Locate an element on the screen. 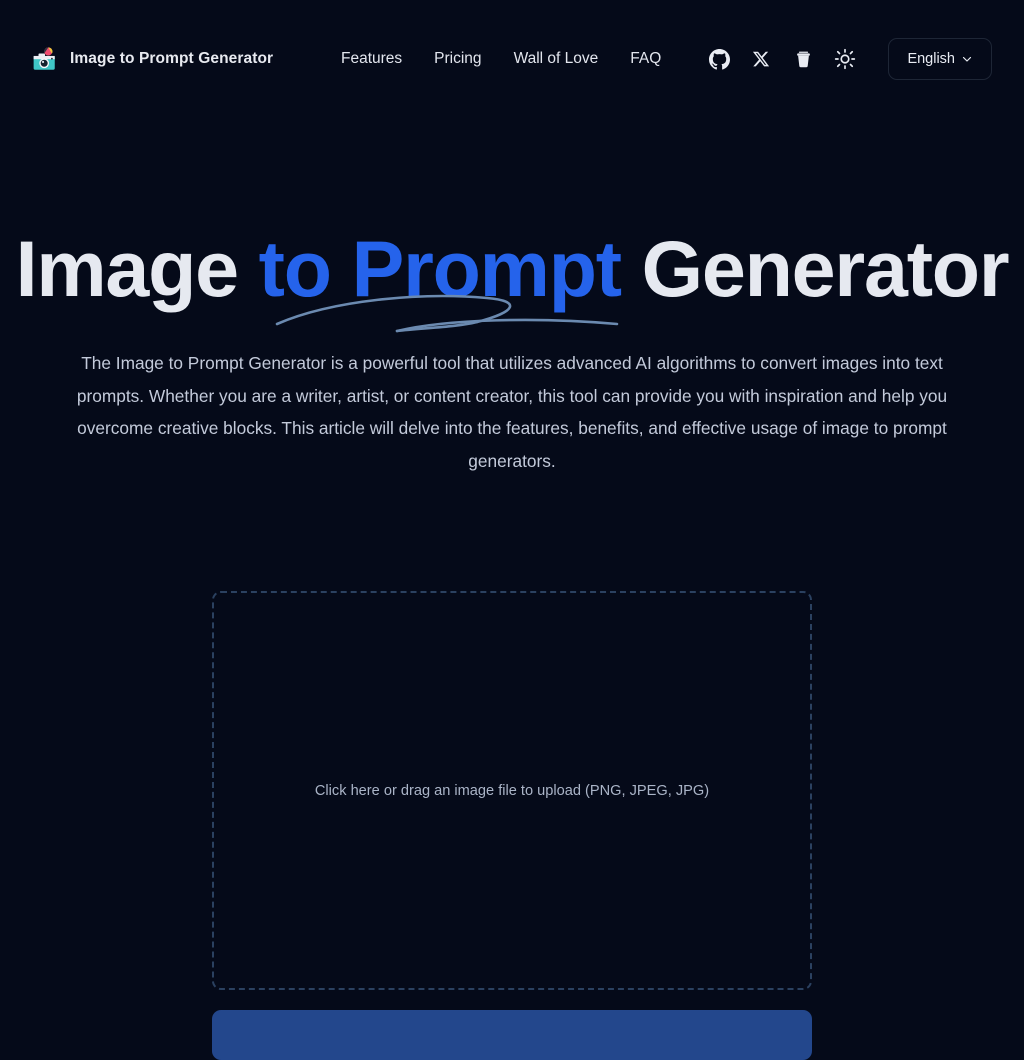 The height and width of the screenshot is (1060, 1024). language-selector-button: English is located at coordinates (940, 59).